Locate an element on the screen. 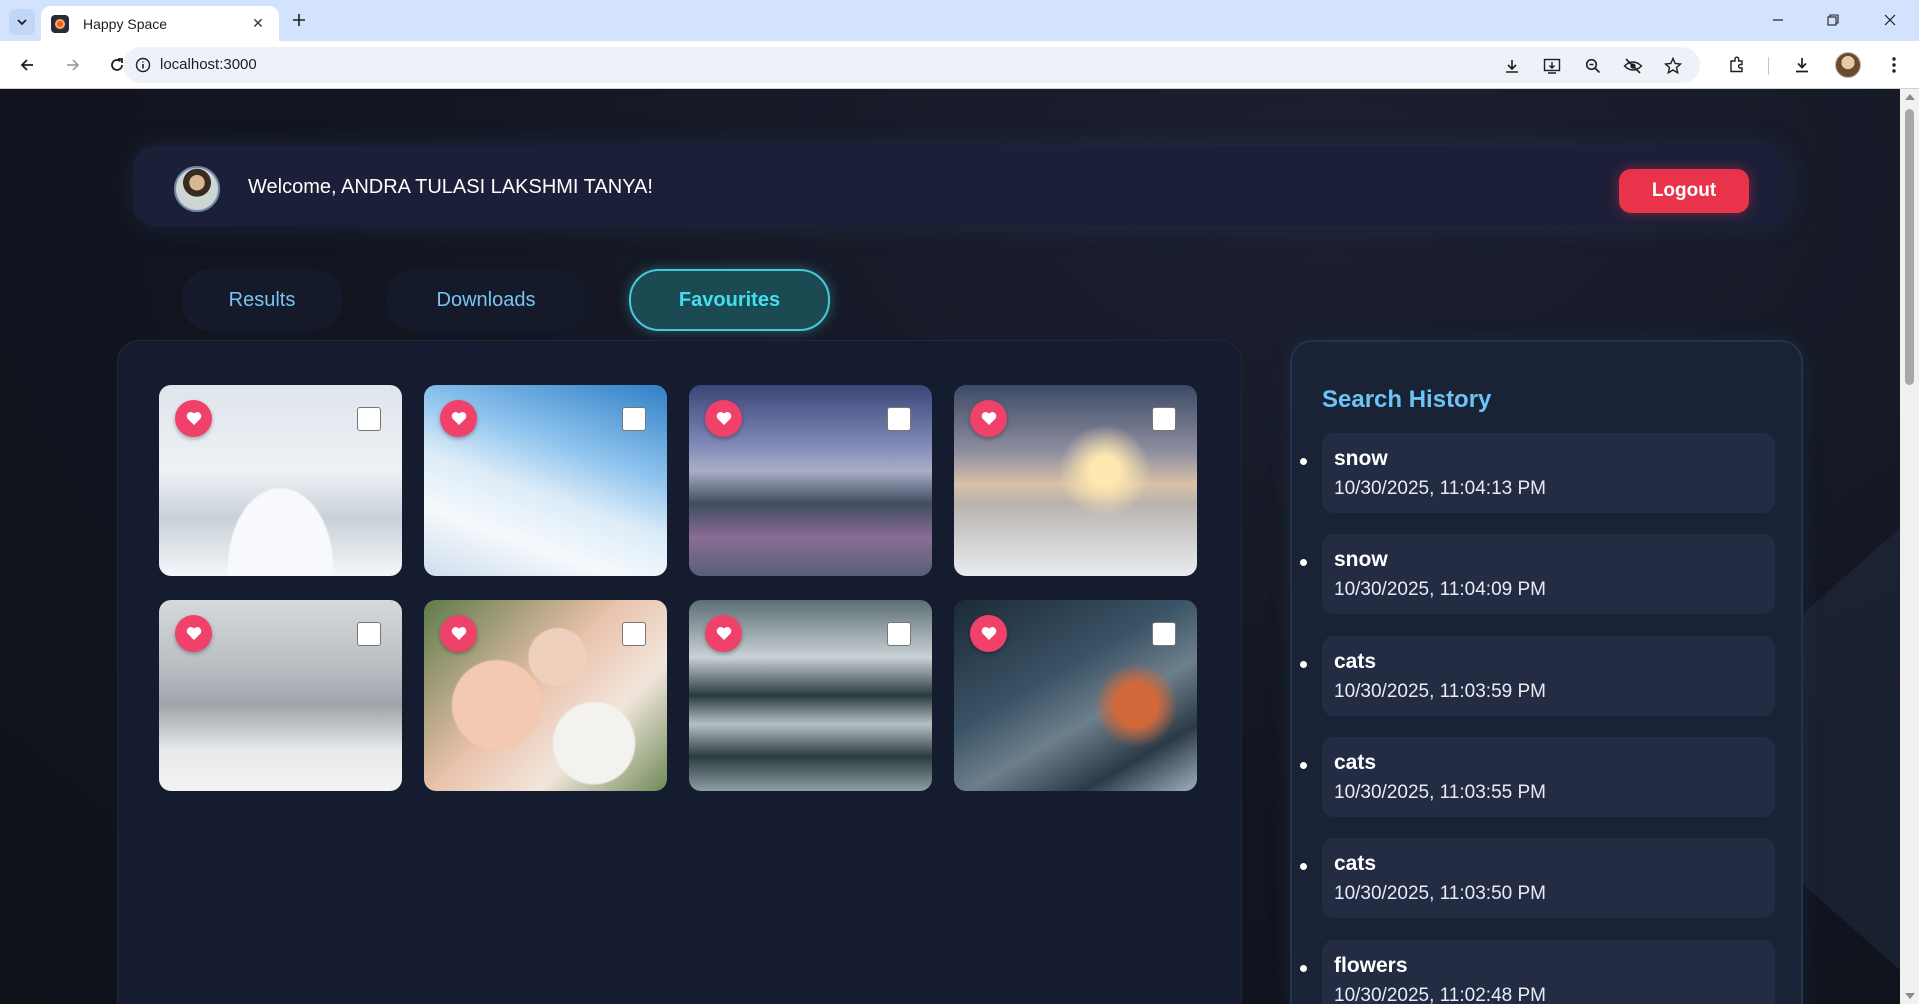 This screenshot has width=1919, height=1004. url-text: localhost:3000 is located at coordinates (208, 64).